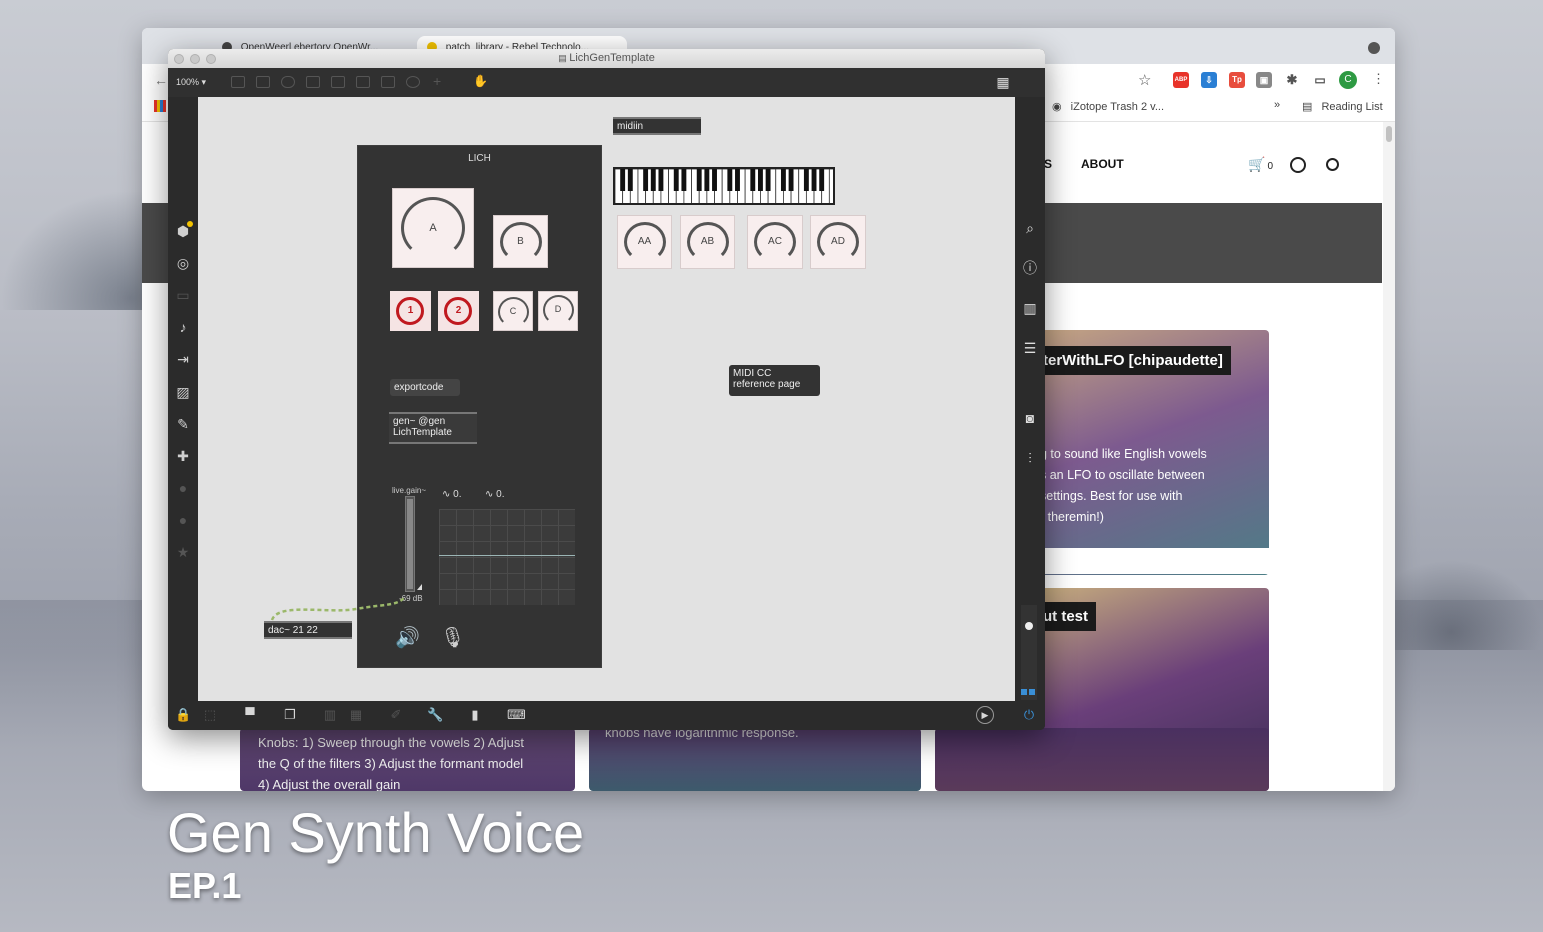  Describe the element at coordinates (1030, 268) in the screenshot. I see `info-icon: ⓘ` at that location.